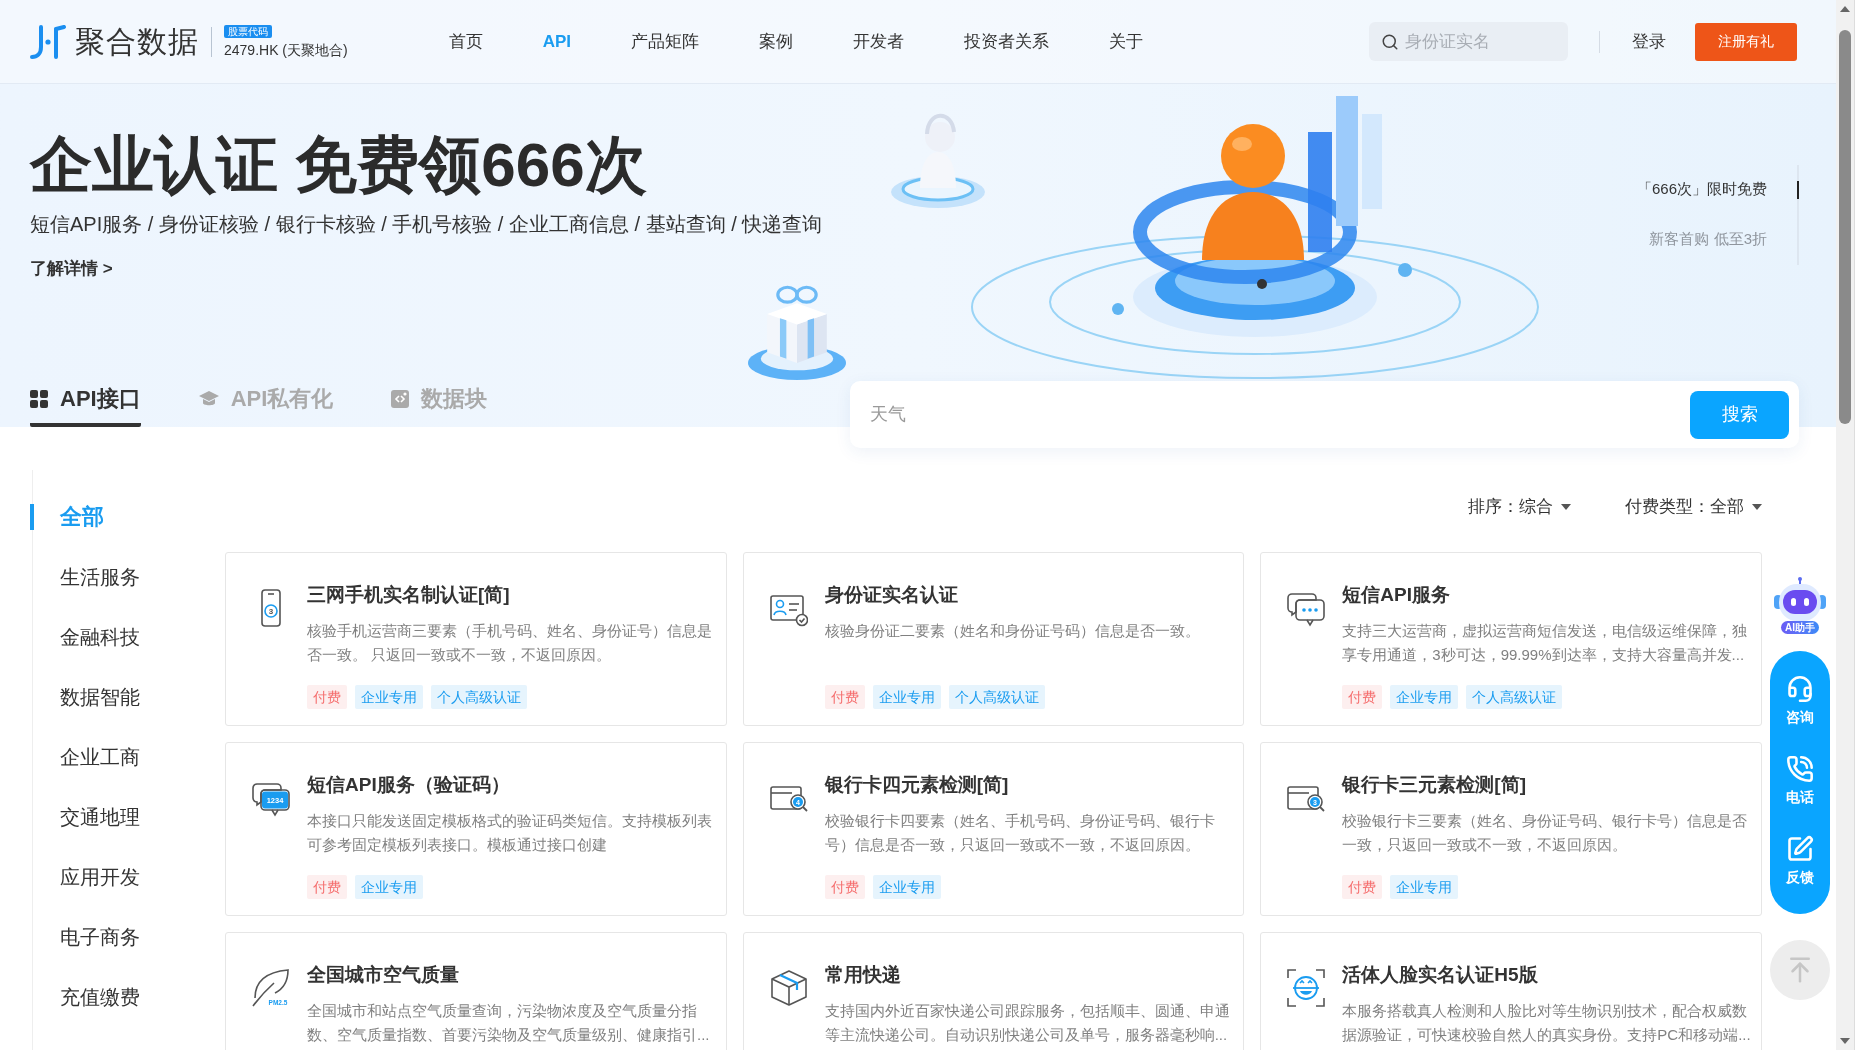 The image size is (1874, 1050). Describe the element at coordinates (271, 611) in the screenshot. I see `icon-label: 3` at that location.